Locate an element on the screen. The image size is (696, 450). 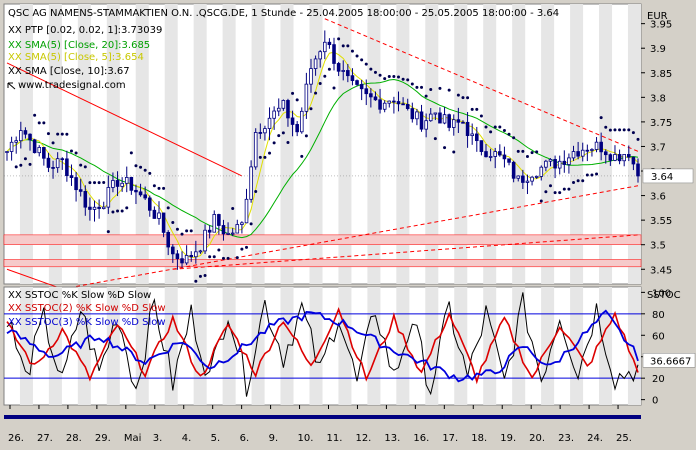
time-axis-label: 24. is located at coordinates (595, 438).